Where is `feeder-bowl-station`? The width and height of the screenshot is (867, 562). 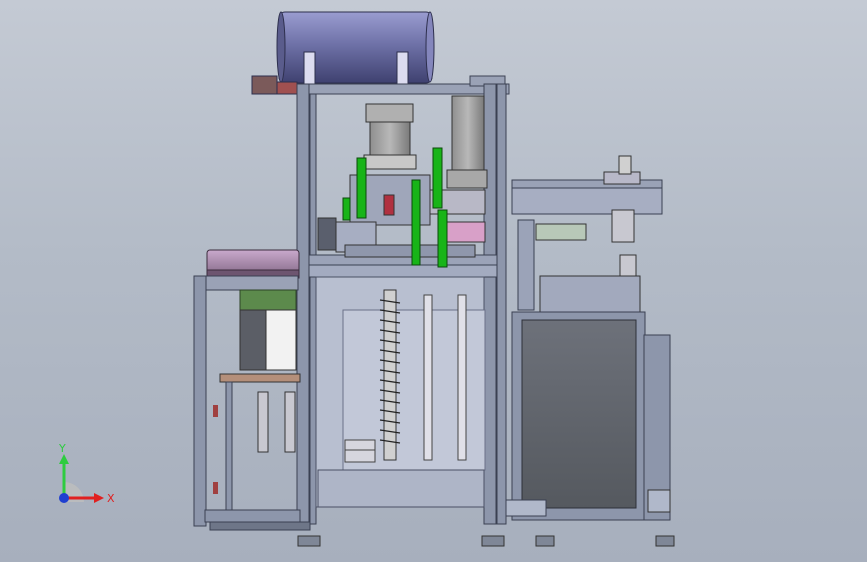
feeder-bowl-station is located at coordinates (252, 390).